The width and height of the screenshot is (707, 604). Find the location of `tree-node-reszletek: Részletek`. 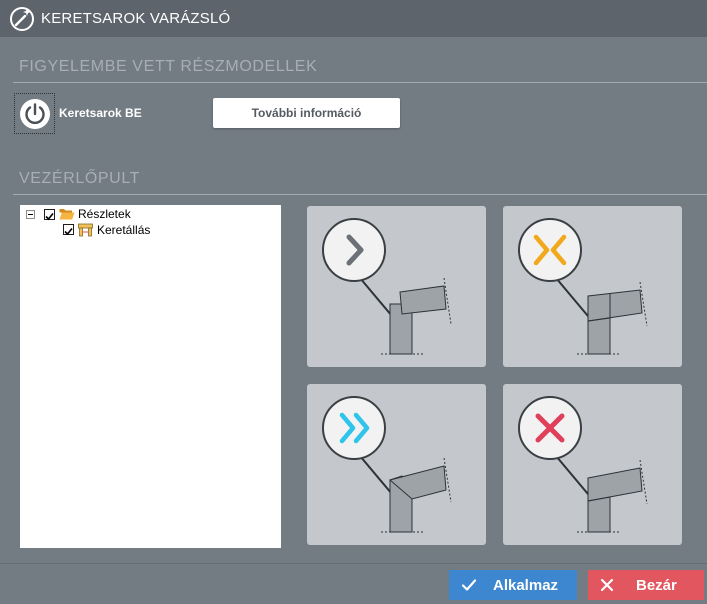

tree-node-reszletek: Részletek is located at coordinates (150, 214).